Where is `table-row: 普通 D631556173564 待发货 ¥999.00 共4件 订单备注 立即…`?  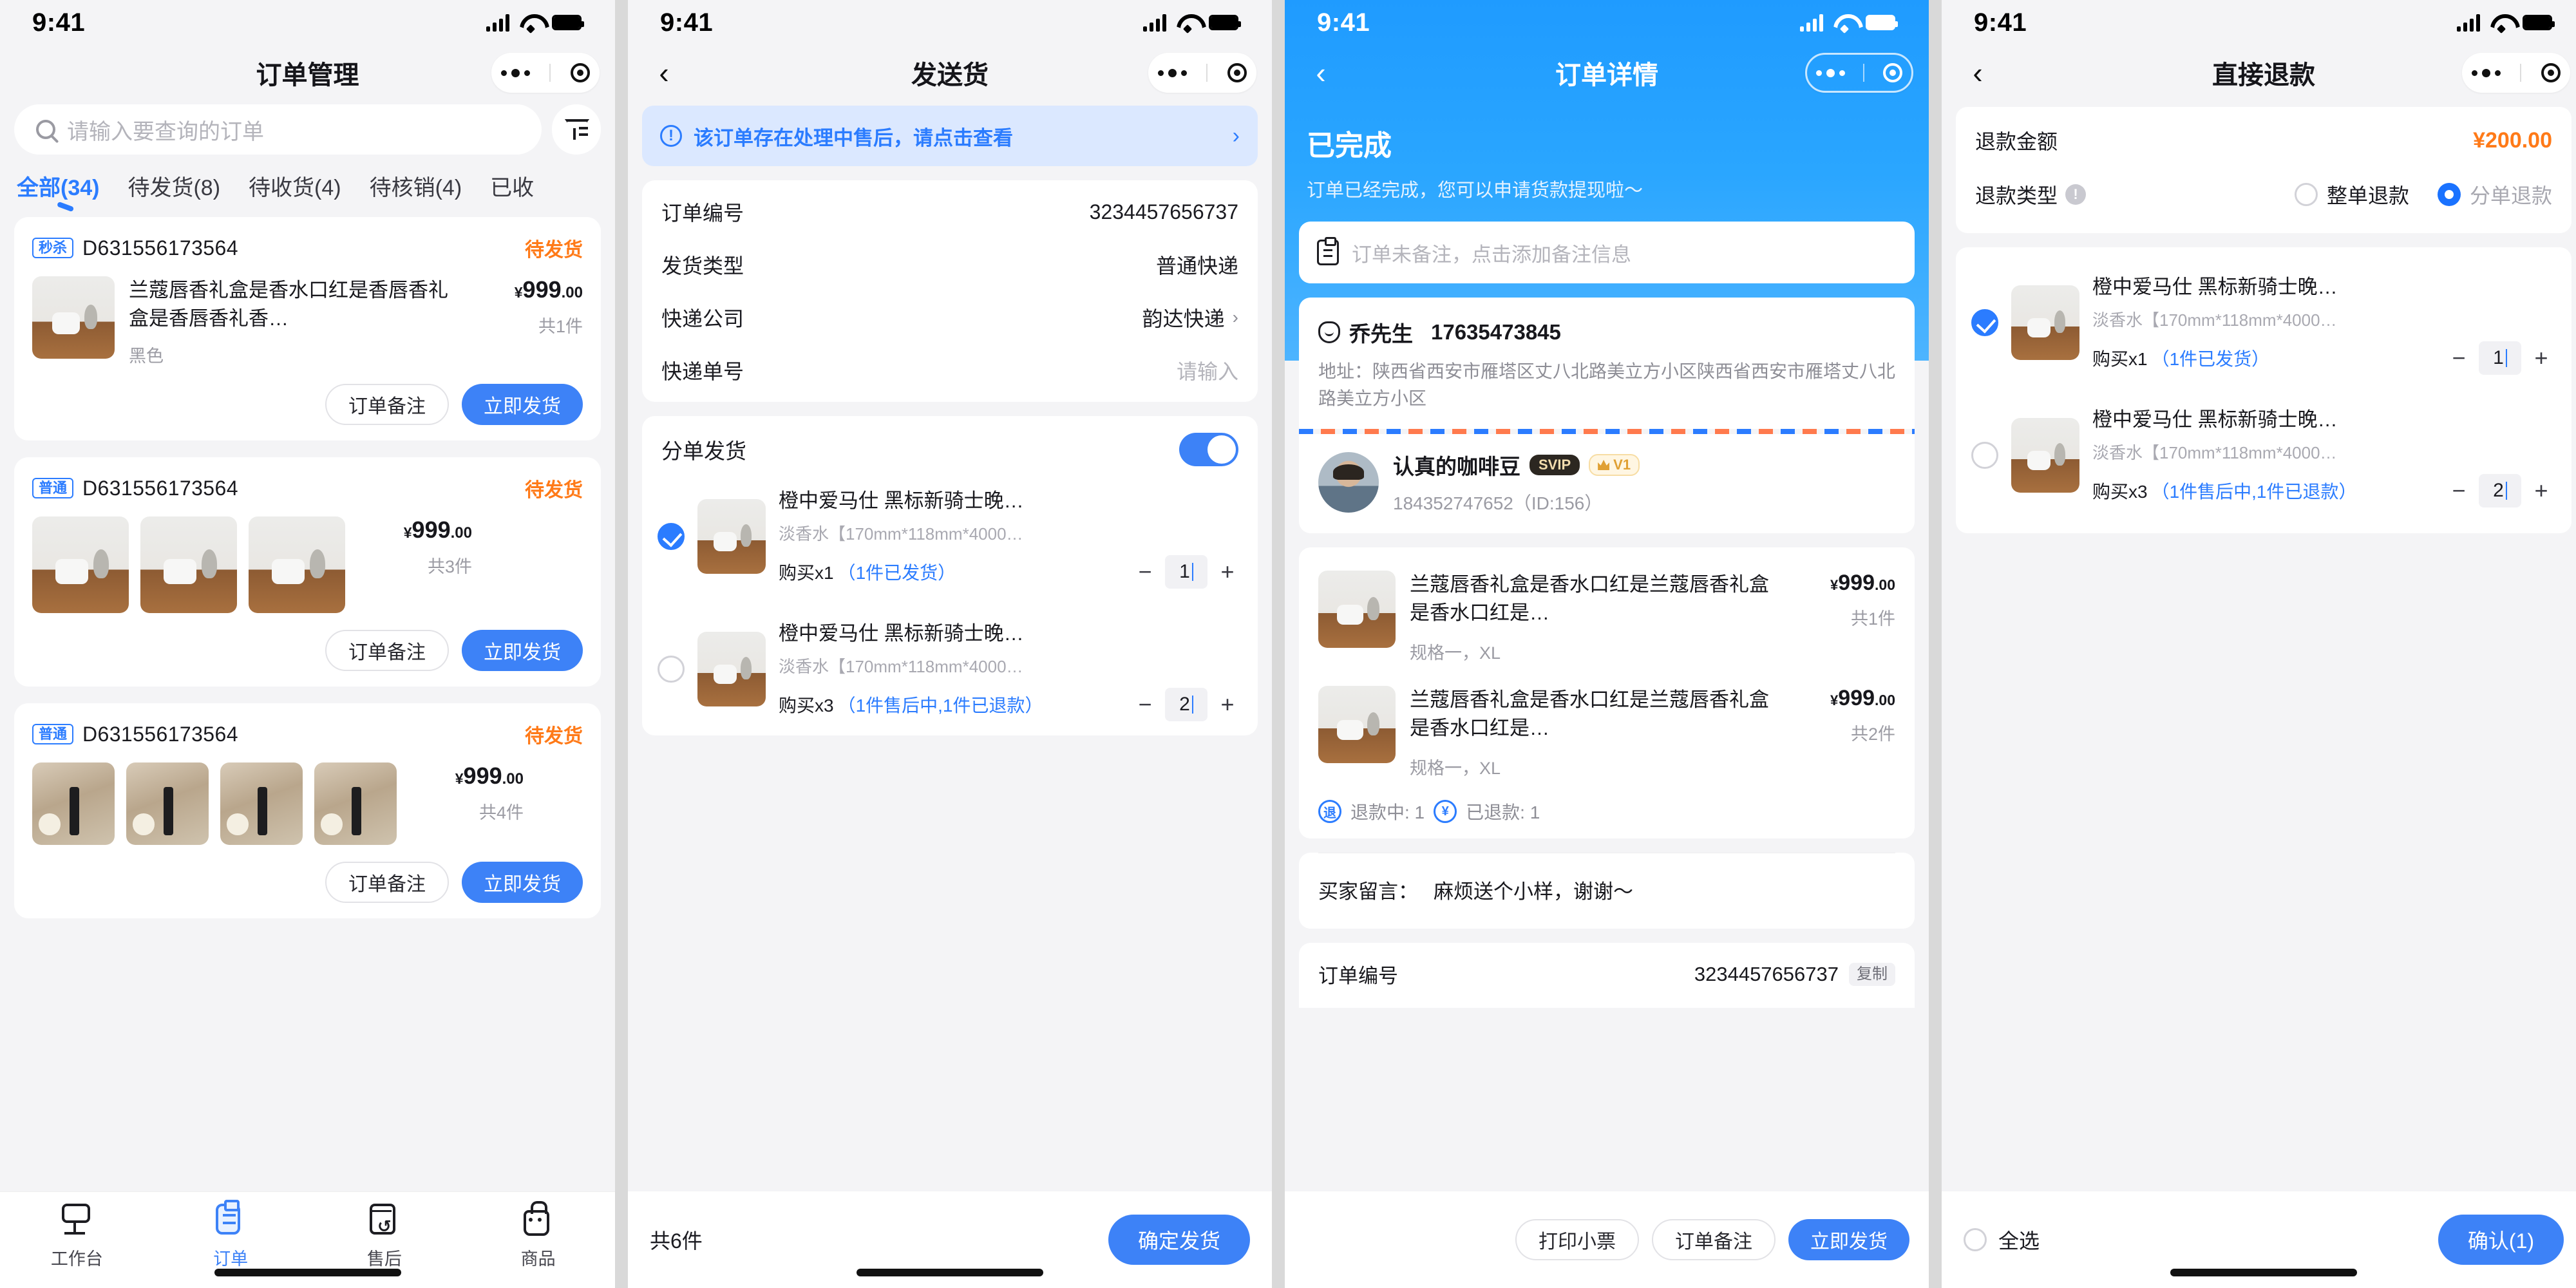
table-row: 普通 D631556173564 待发货 ¥999.00 共4件 订单备注 立即… is located at coordinates (307, 811).